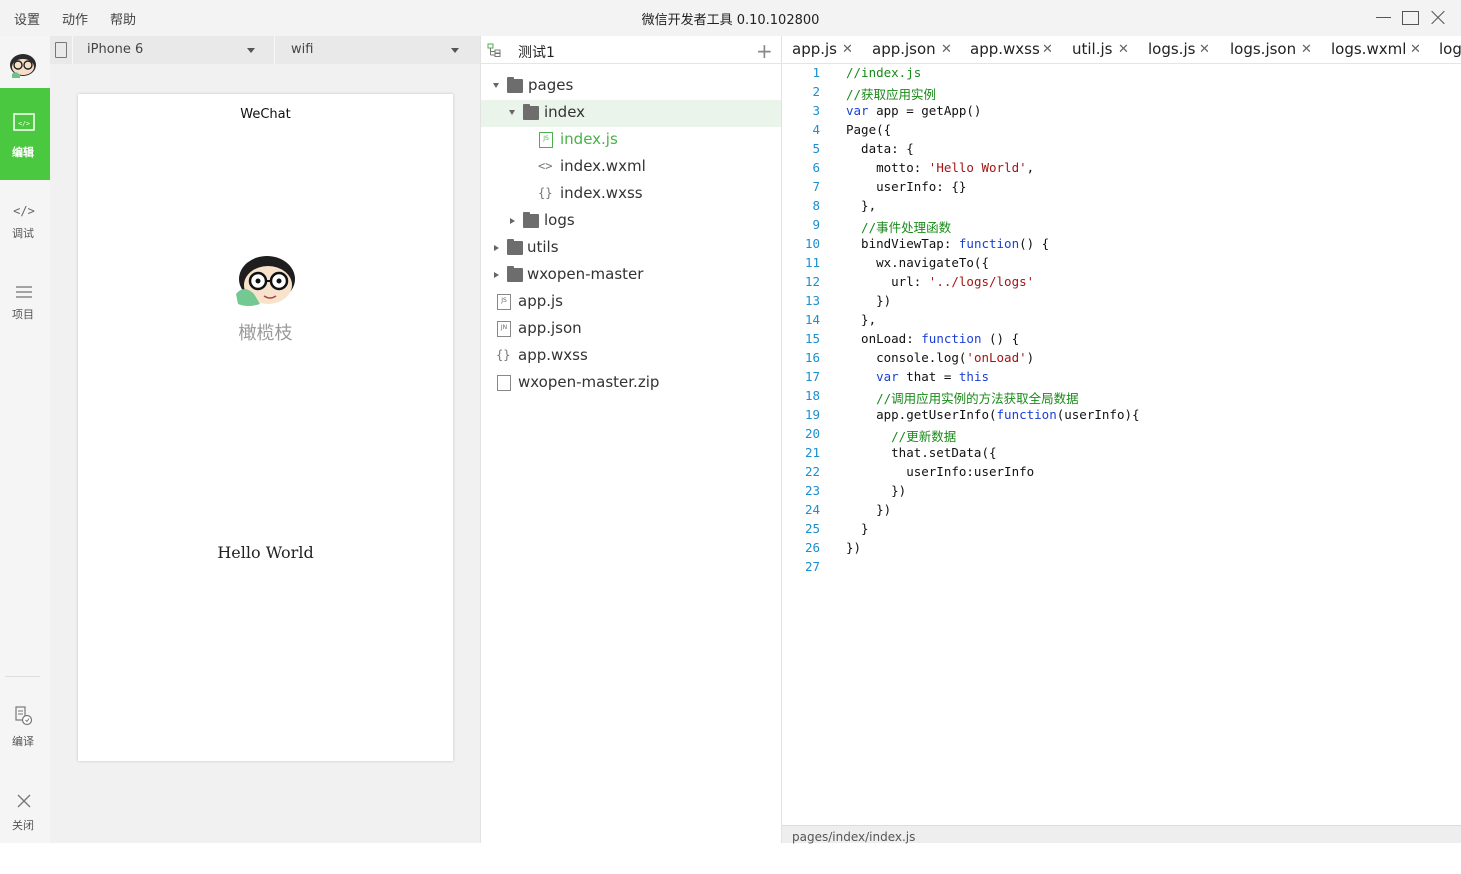  I want to click on code-line: 26}), so click(1121, 549).